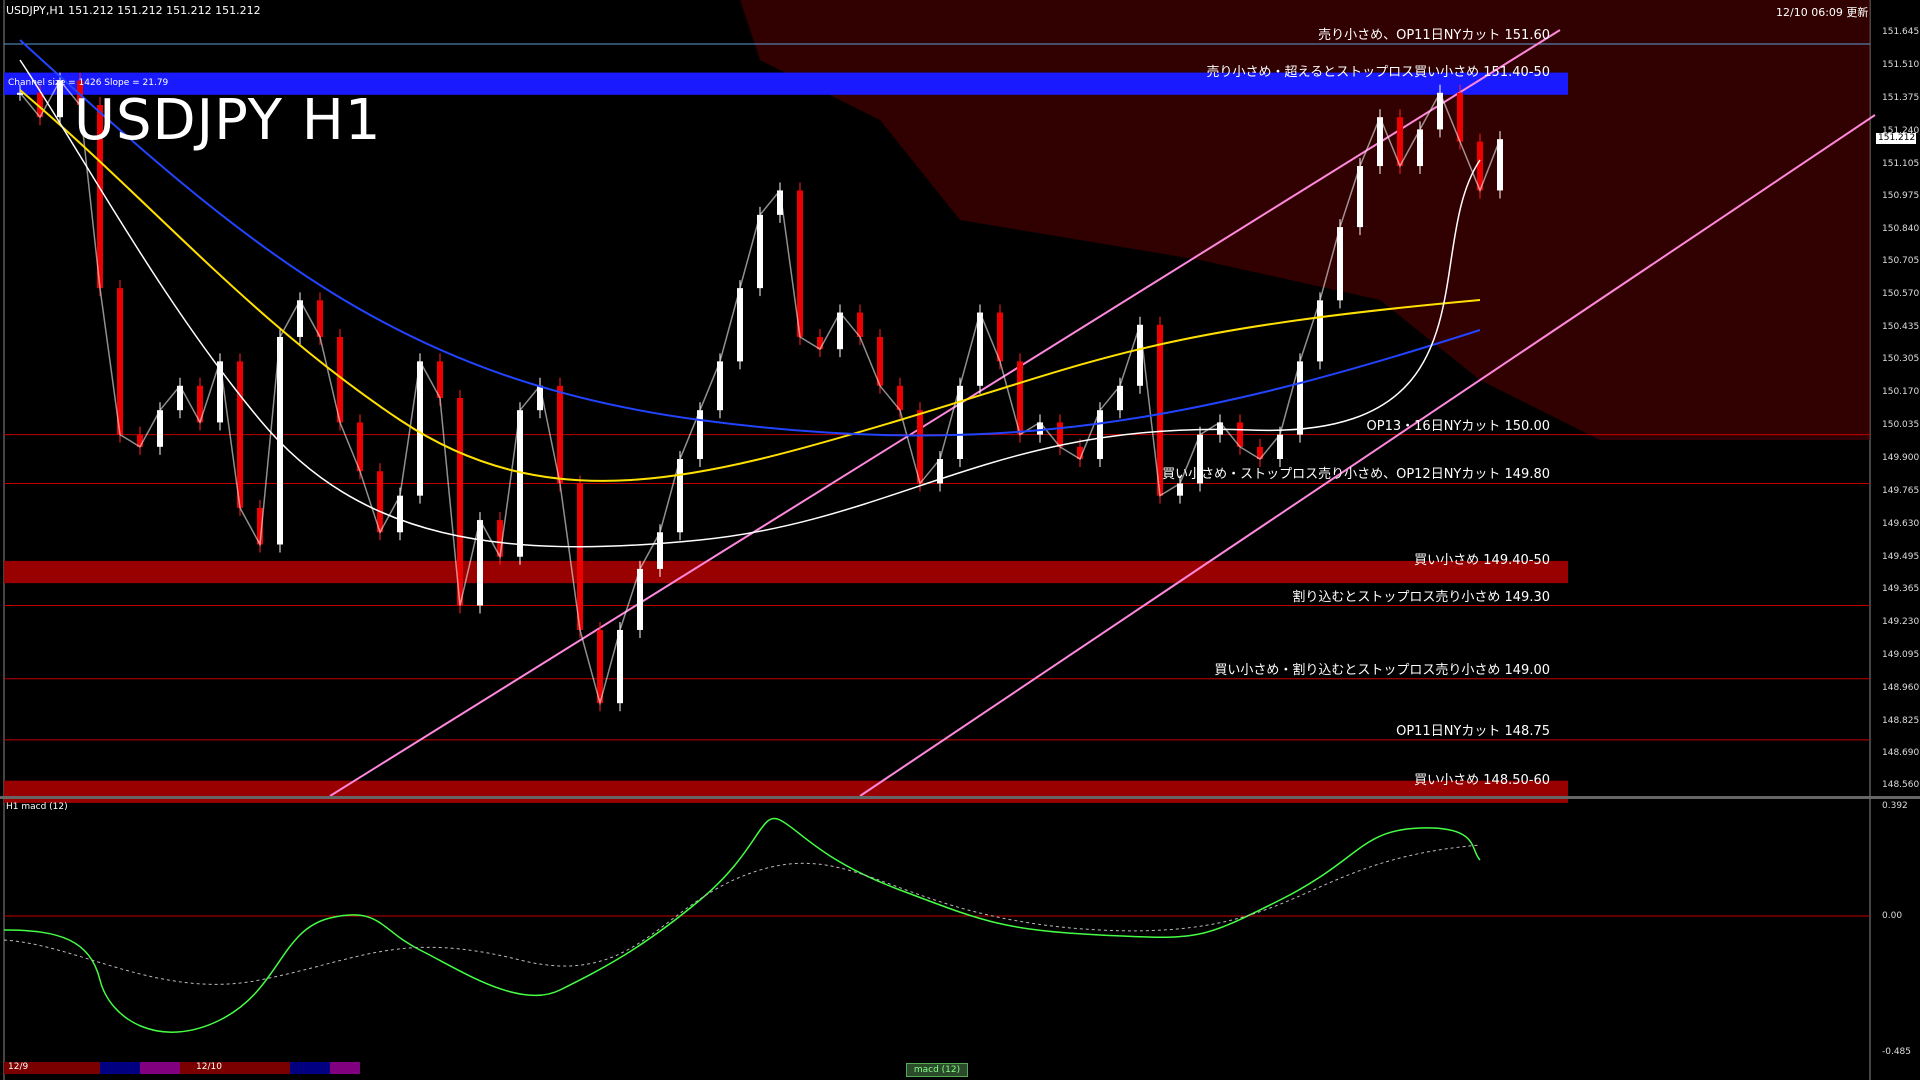 The width and height of the screenshot is (1920, 1080). I want to click on price-tick-6: 150.840, so click(1901, 228).